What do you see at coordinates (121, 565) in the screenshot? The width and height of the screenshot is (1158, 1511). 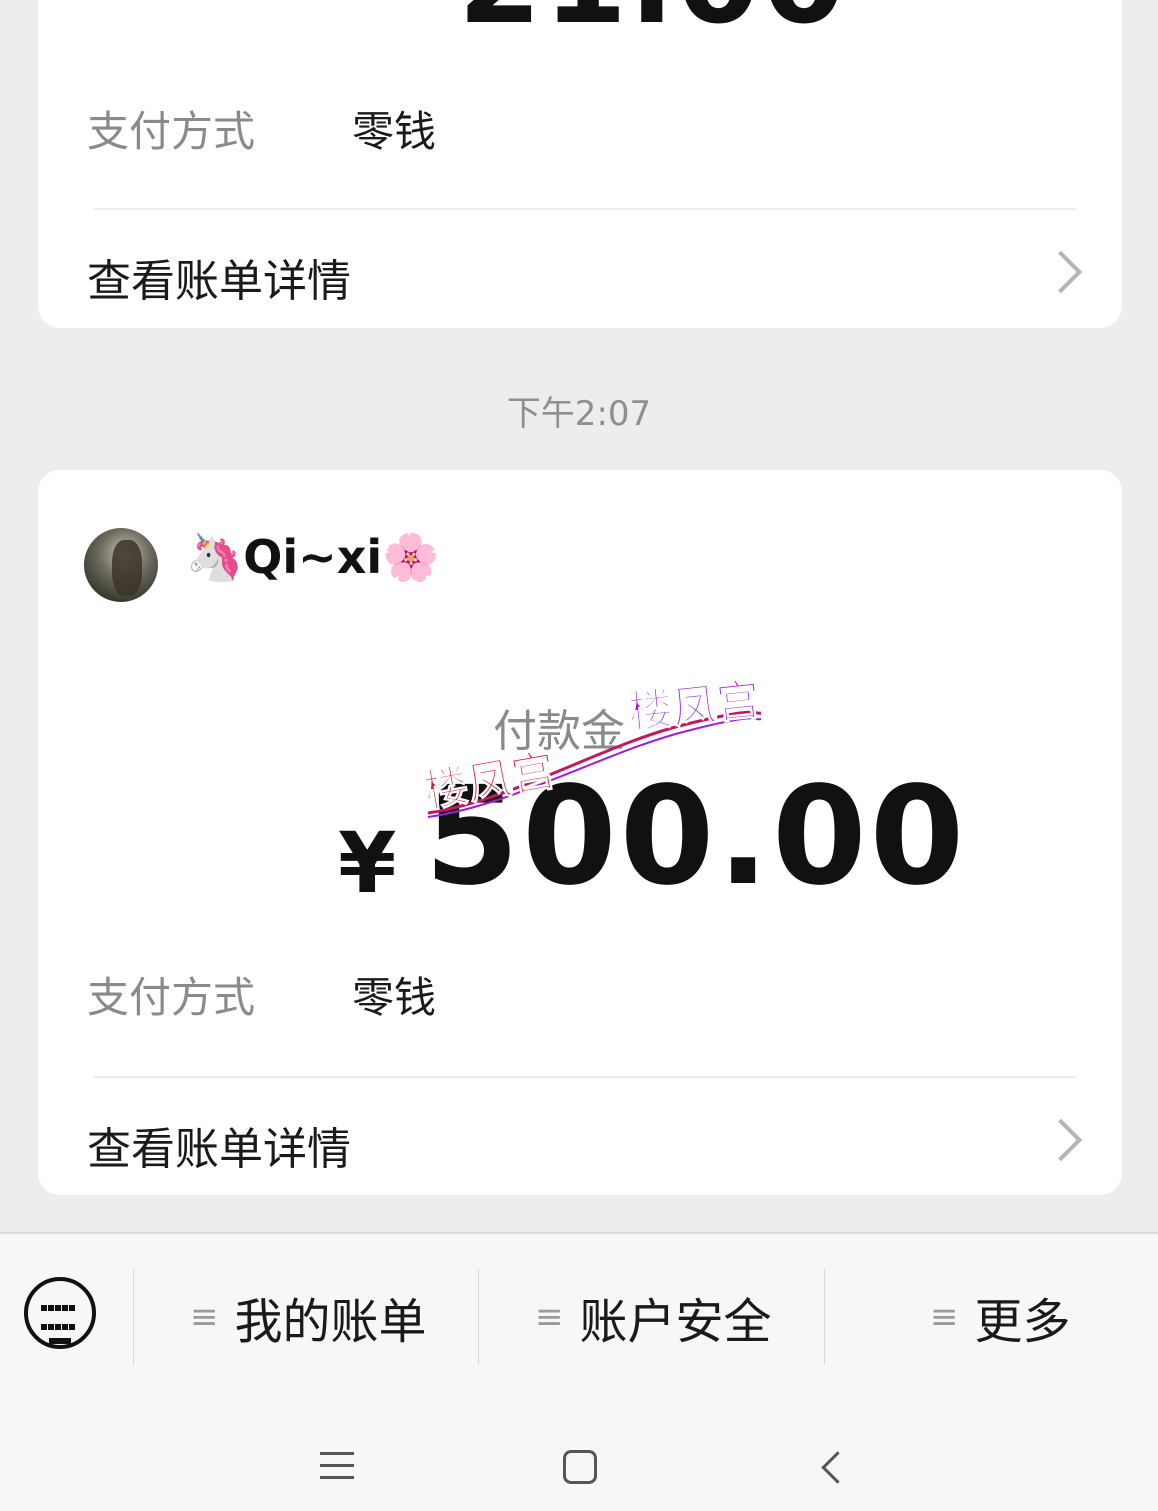 I see `avatar` at bounding box center [121, 565].